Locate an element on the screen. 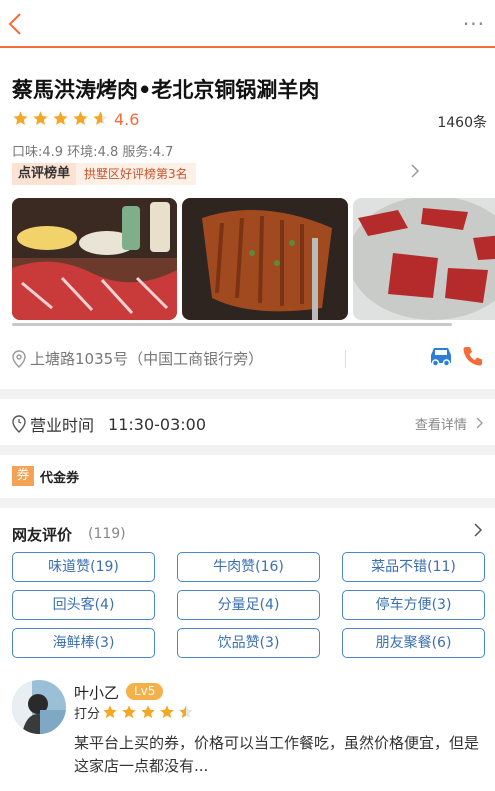 The height and width of the screenshot is (791, 495). clock-pin-icon is located at coordinates (19, 424).